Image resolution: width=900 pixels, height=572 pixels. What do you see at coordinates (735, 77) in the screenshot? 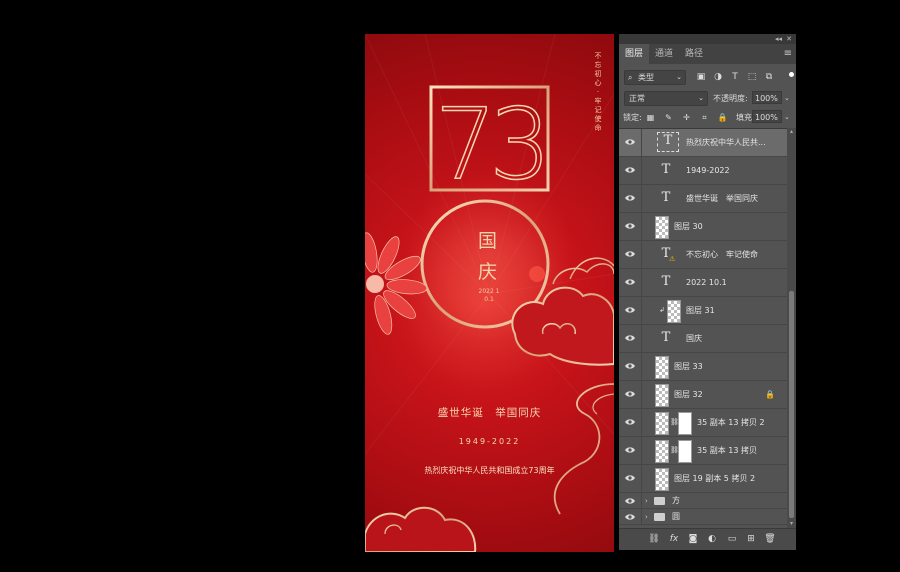
I see `type-filter-icon: T` at bounding box center [735, 77].